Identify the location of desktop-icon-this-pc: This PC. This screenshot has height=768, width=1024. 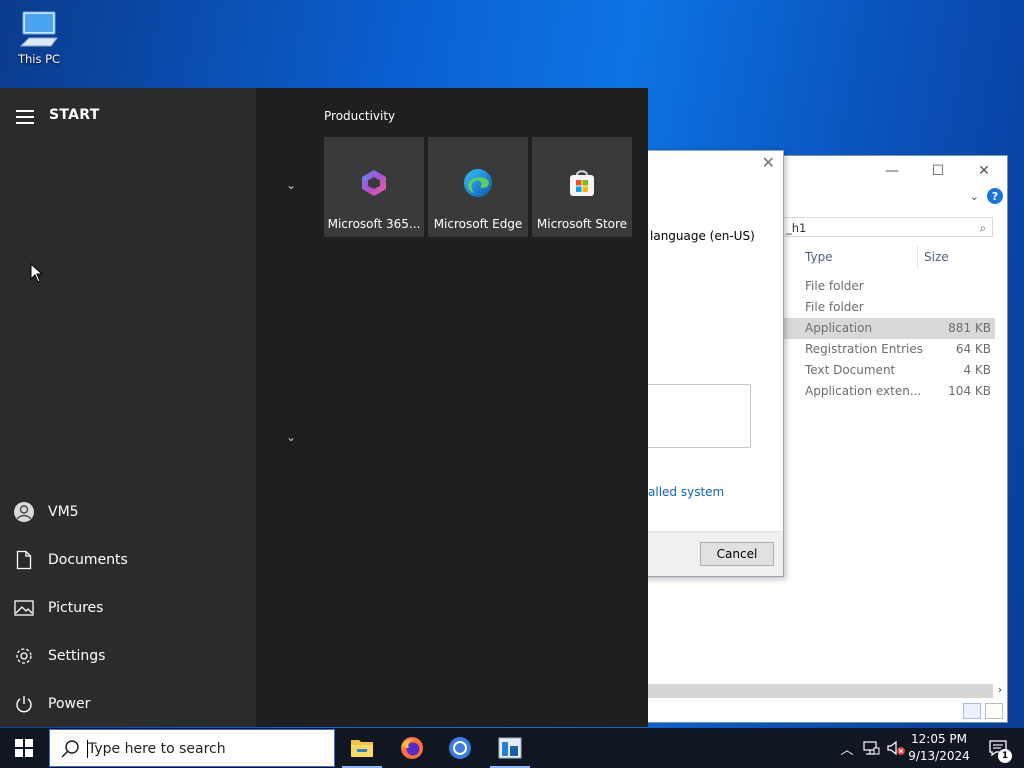
(39, 37).